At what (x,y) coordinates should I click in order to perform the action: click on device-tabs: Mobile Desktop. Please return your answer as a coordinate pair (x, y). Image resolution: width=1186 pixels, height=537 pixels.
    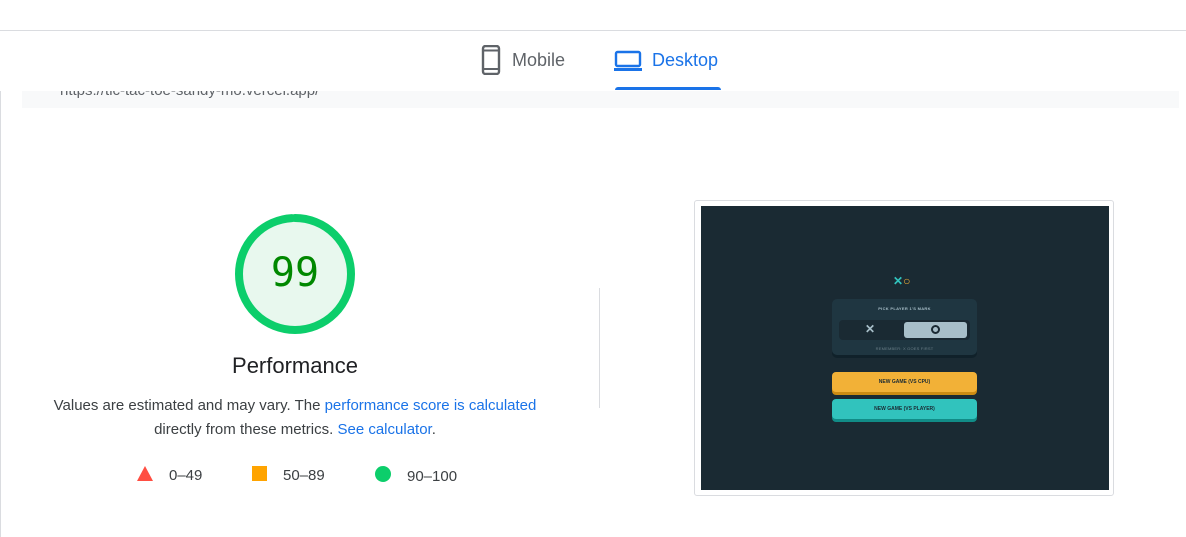
    Looking at the image, I should click on (593, 61).